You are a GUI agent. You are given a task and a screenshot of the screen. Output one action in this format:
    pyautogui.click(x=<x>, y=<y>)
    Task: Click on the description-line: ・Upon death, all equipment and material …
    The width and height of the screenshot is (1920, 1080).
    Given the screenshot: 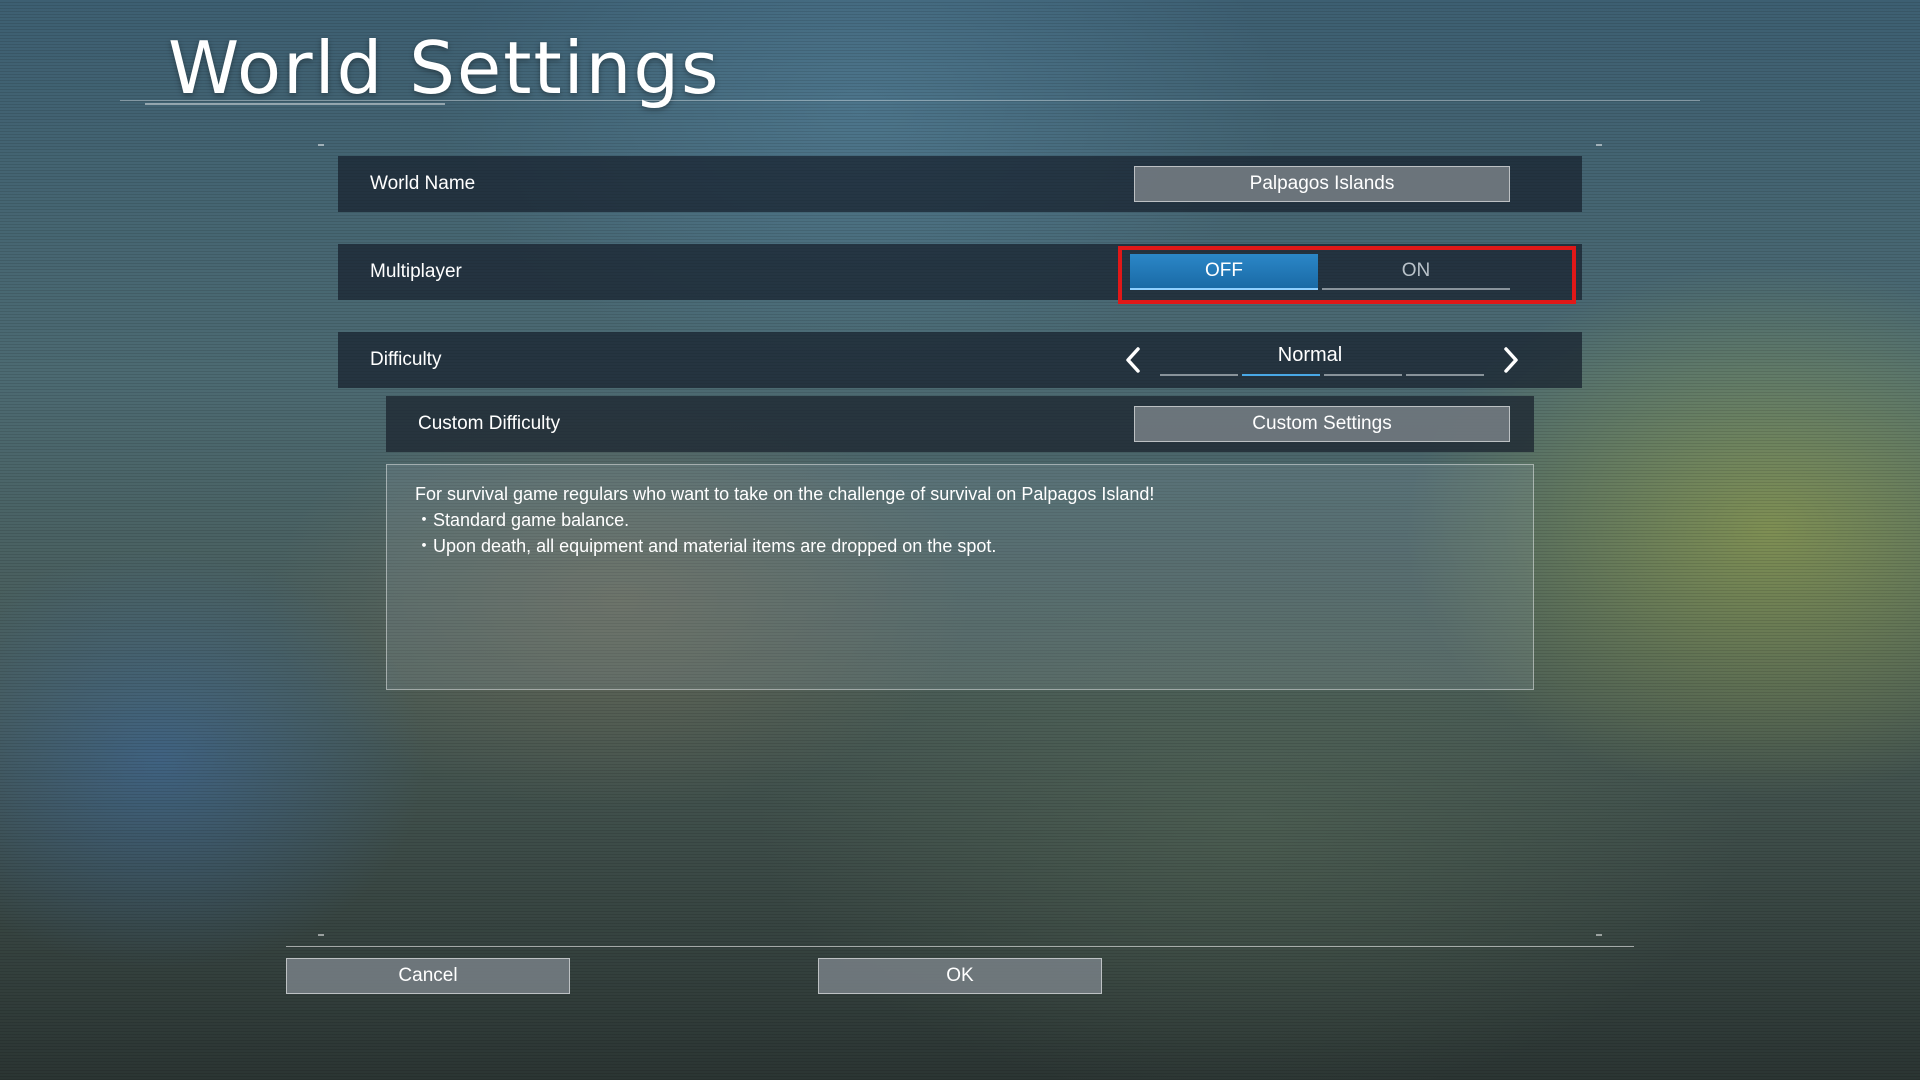 What is the action you would take?
    pyautogui.click(x=706, y=546)
    